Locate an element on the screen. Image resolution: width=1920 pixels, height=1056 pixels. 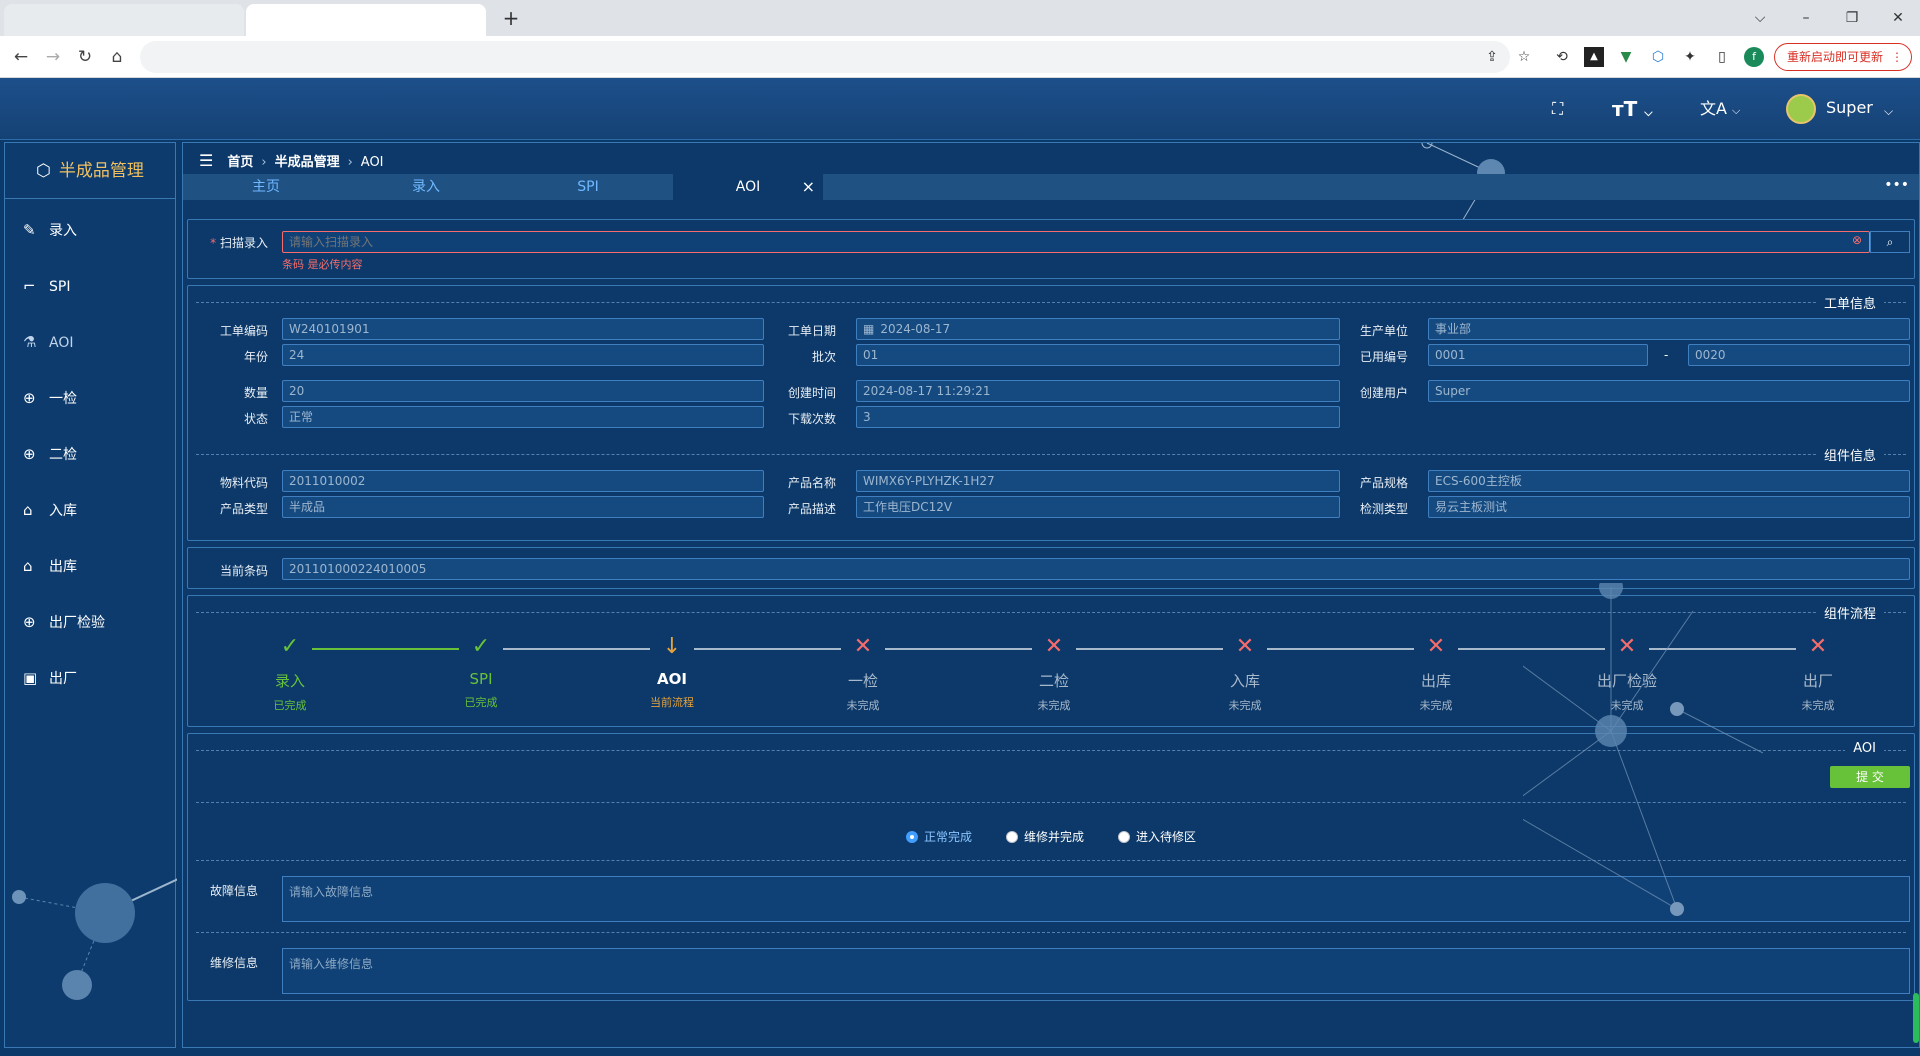
product-spec-field: ECS-600主控板 is located at coordinates (1669, 481).